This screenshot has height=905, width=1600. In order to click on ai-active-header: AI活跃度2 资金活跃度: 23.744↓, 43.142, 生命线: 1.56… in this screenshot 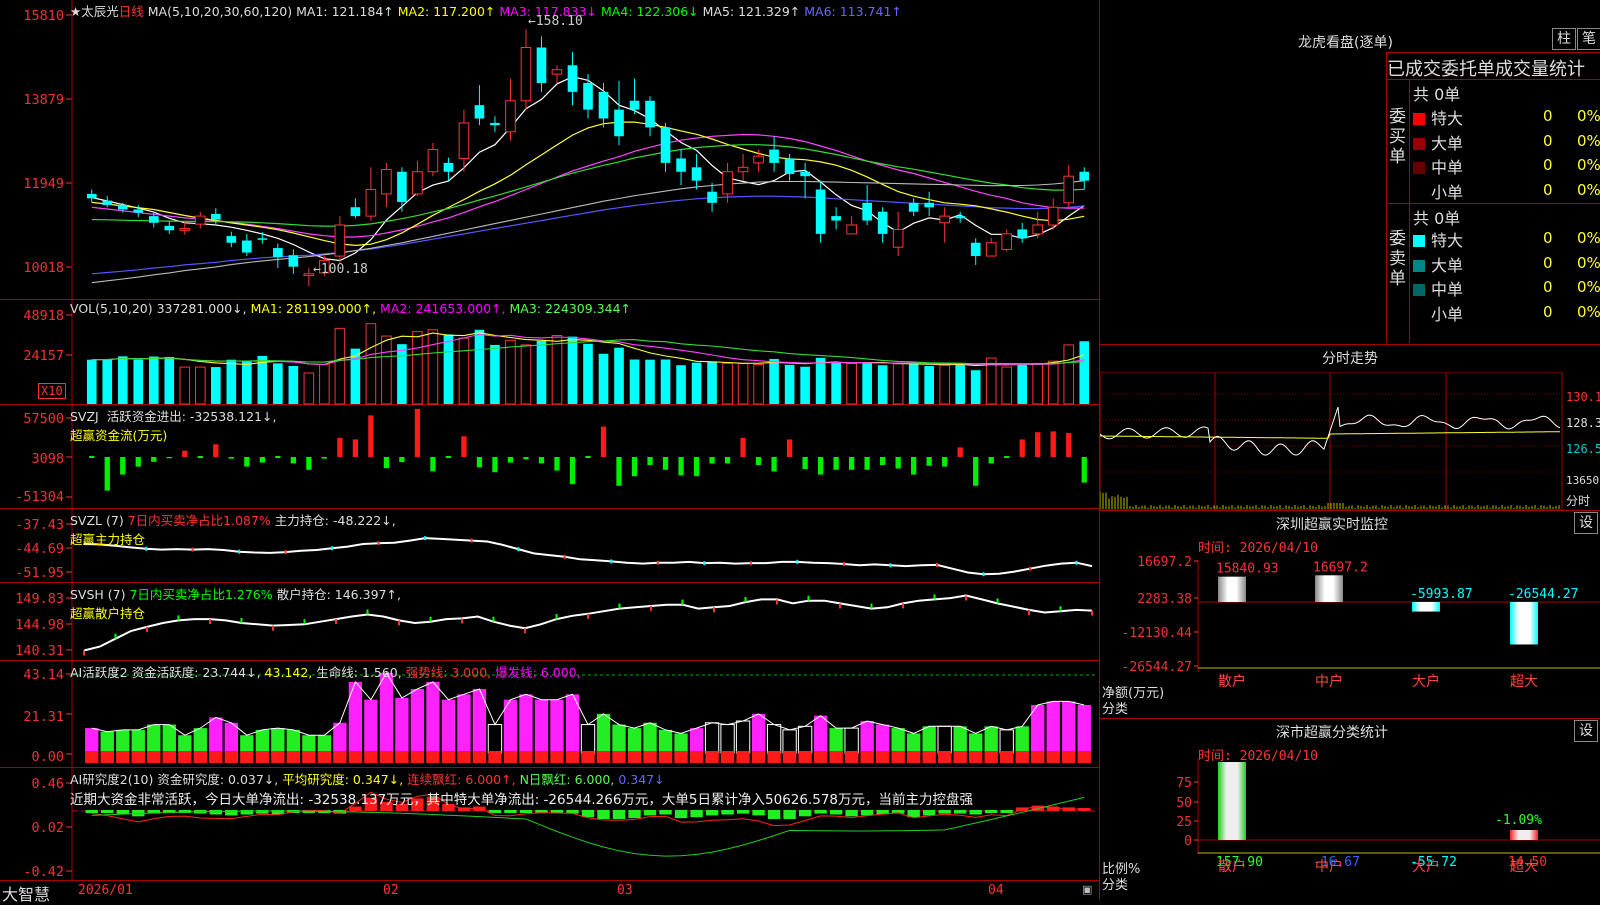, I will do `click(325, 671)`.